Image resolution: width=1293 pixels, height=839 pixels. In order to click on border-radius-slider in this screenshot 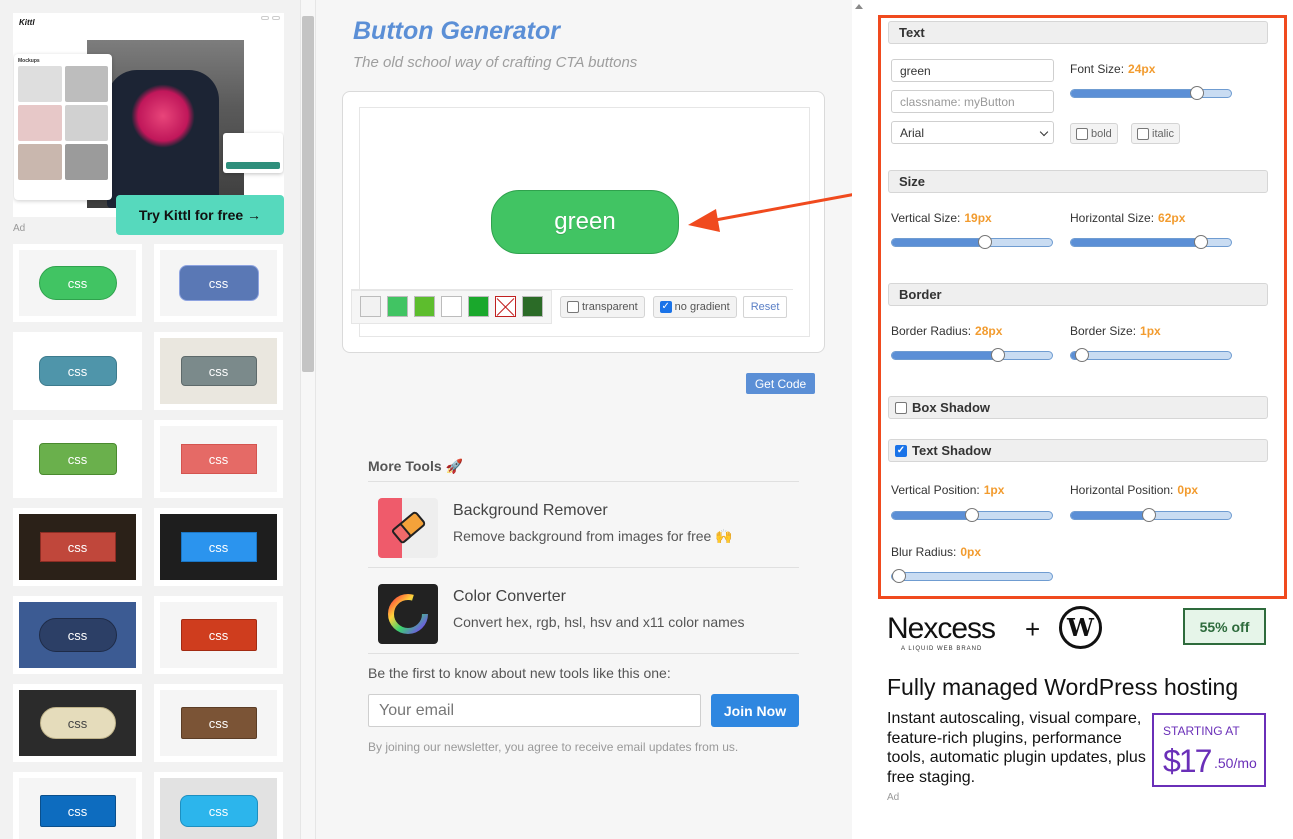, I will do `click(972, 355)`.